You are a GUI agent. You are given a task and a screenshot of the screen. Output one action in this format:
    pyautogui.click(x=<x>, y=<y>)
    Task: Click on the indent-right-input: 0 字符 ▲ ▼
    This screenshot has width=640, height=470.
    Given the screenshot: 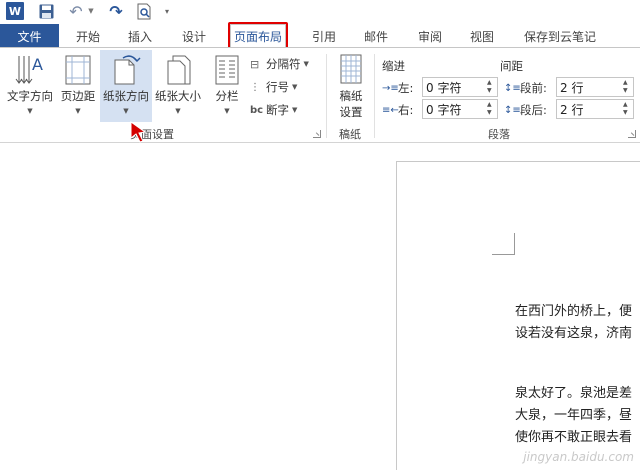 What is the action you would take?
    pyautogui.click(x=460, y=109)
    